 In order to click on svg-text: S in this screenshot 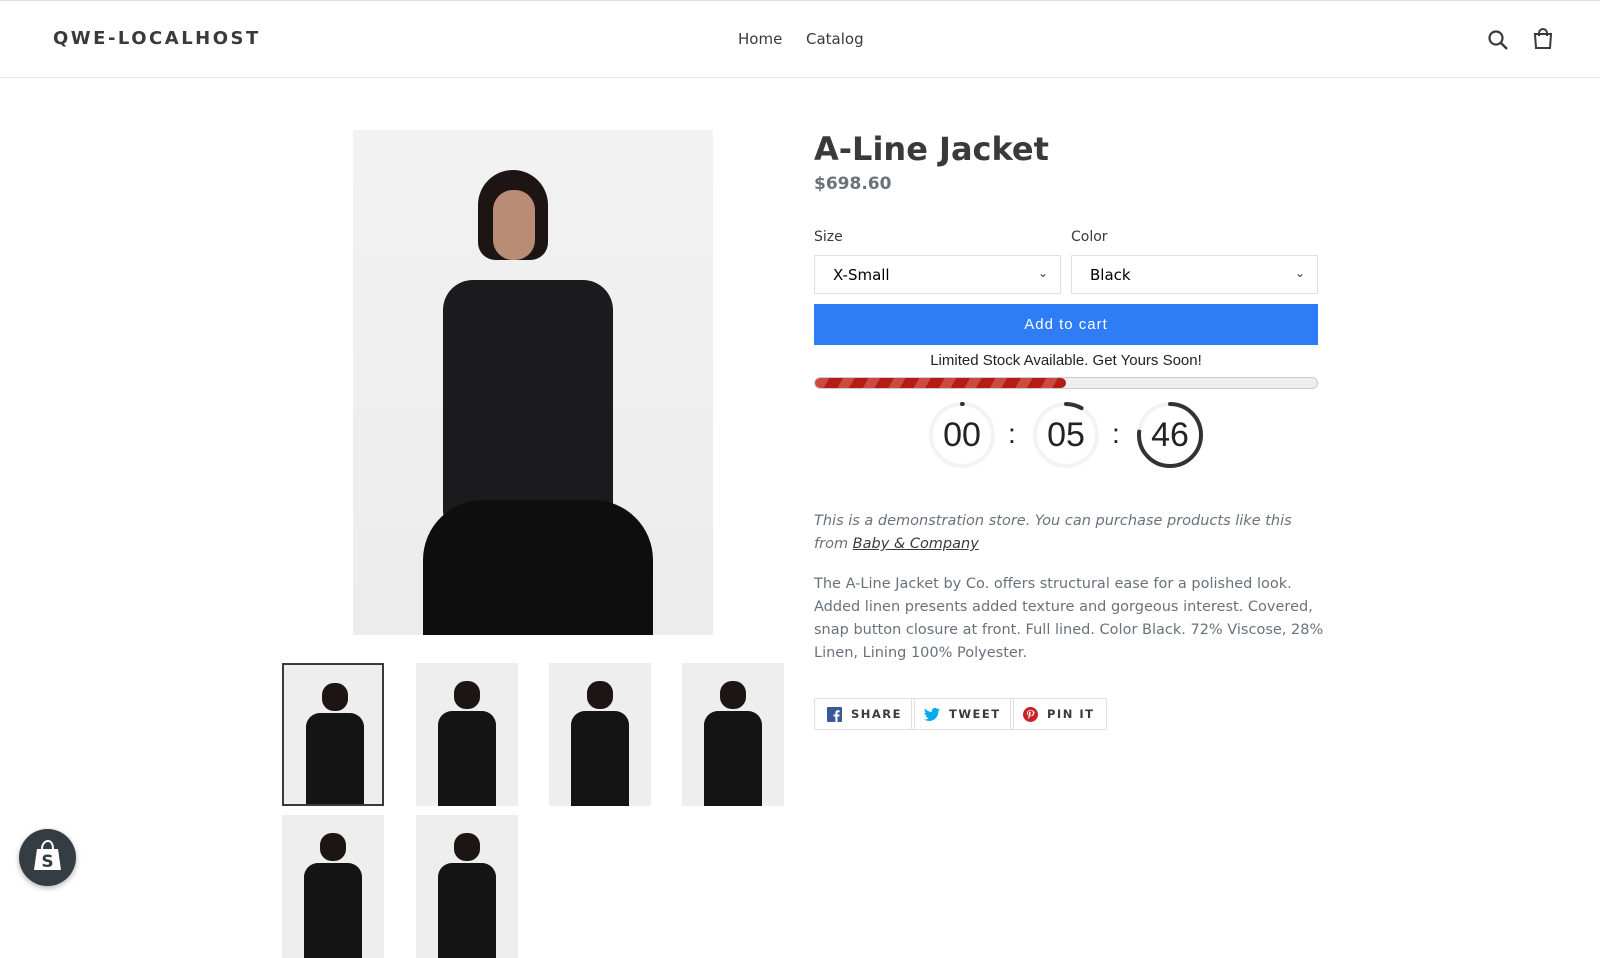, I will do `click(47, 862)`.